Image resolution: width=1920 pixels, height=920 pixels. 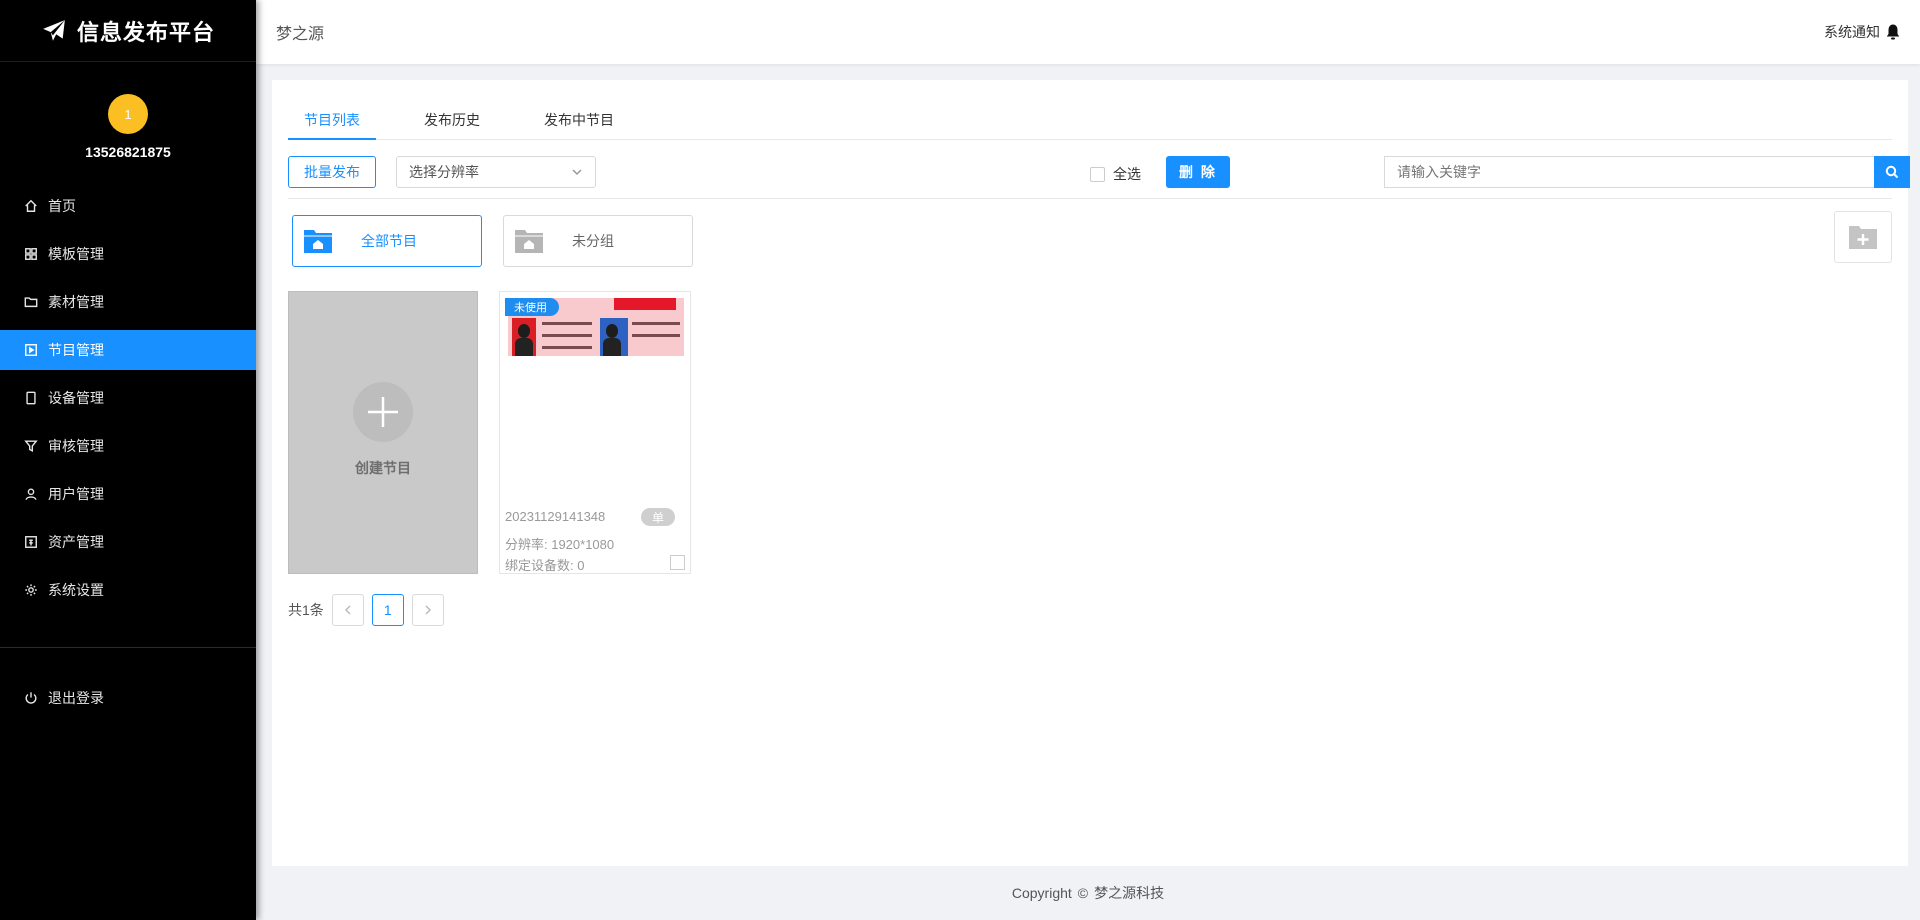 What do you see at coordinates (31, 254) in the screenshot?
I see `grid-icon` at bounding box center [31, 254].